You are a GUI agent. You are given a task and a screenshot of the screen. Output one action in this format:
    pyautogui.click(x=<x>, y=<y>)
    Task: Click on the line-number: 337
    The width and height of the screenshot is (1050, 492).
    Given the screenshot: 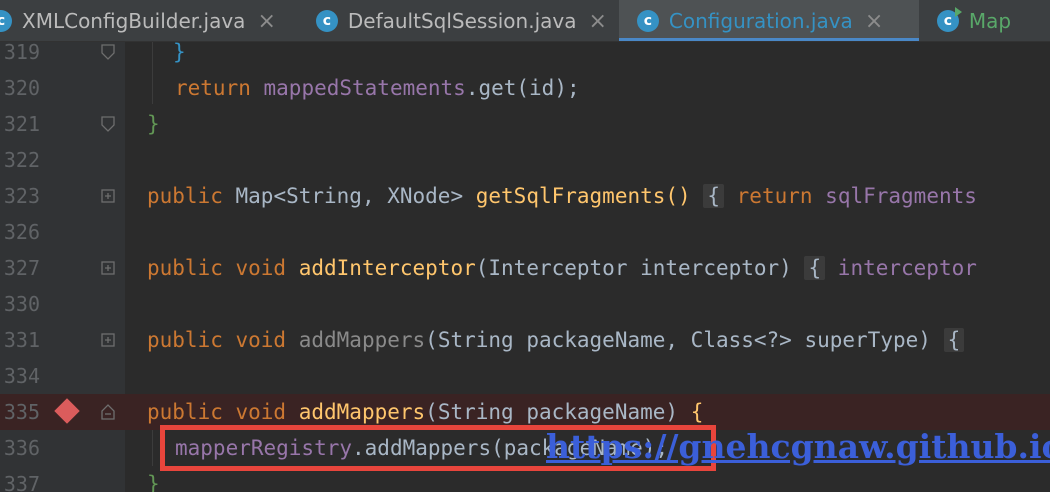 What is the action you would take?
    pyautogui.click(x=21, y=482)
    